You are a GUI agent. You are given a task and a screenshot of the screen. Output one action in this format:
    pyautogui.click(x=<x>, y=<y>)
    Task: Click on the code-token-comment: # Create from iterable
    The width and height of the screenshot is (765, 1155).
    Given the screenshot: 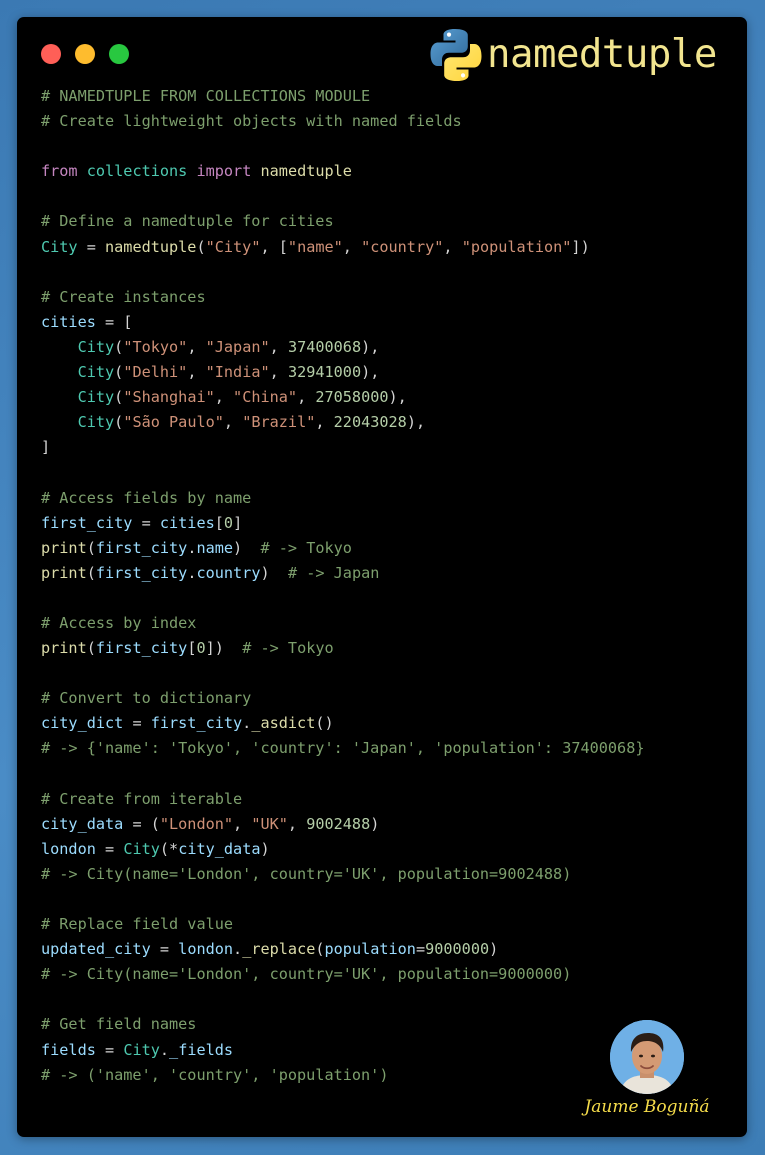 What is the action you would take?
    pyautogui.click(x=142, y=798)
    